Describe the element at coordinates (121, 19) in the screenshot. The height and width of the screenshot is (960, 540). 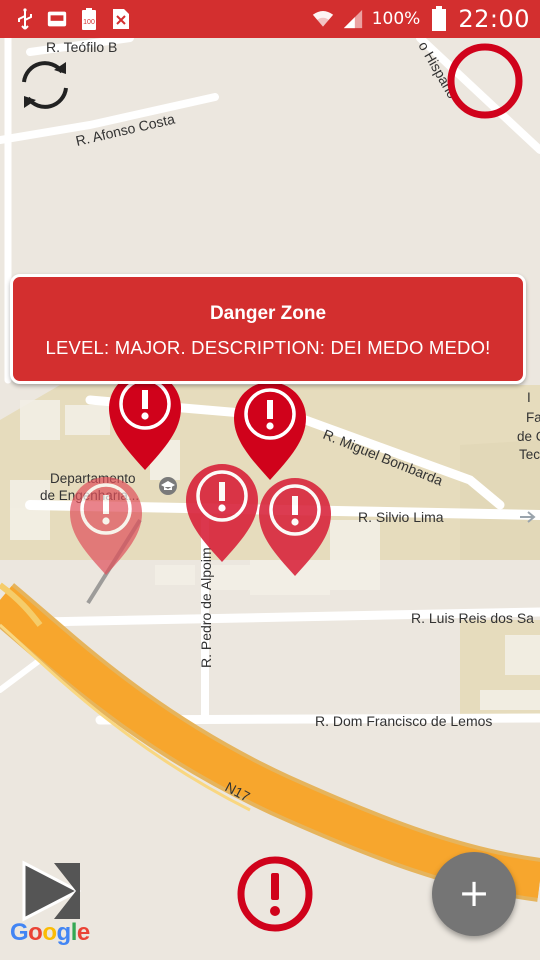
I see `no-sim-icon` at that location.